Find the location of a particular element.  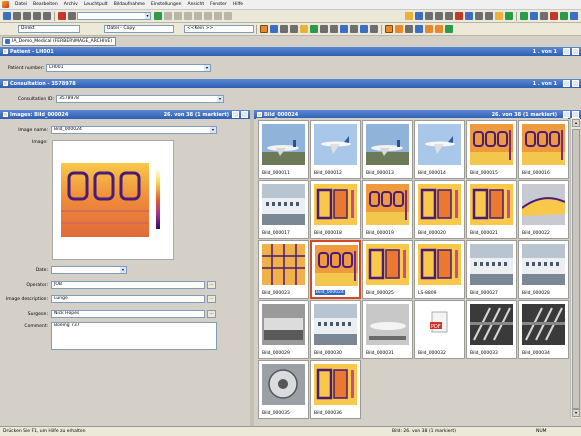

help-icon is located at coordinates (574, 16).